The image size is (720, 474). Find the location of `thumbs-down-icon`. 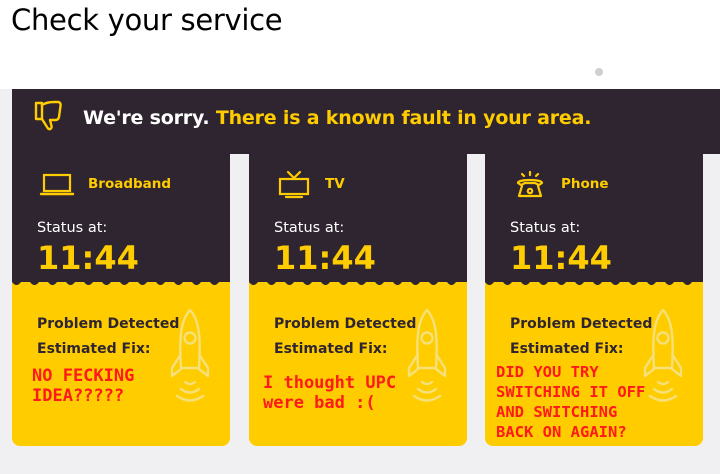

thumbs-down-icon is located at coordinates (48, 115).